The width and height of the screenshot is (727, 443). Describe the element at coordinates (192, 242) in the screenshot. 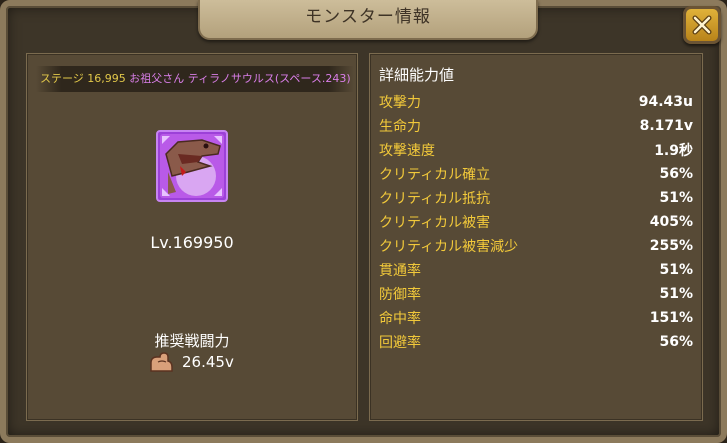

I see `monster-level: Lv.169950` at that location.